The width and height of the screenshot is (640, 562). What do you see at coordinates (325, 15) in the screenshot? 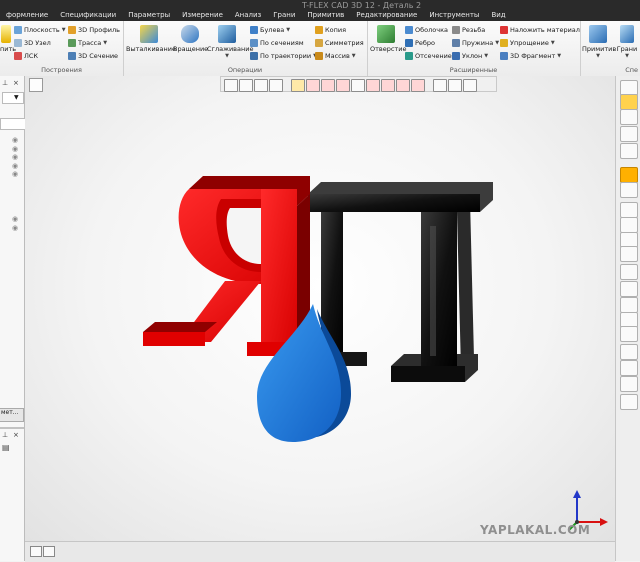
I see `menu-tab: Примитив` at bounding box center [325, 15].